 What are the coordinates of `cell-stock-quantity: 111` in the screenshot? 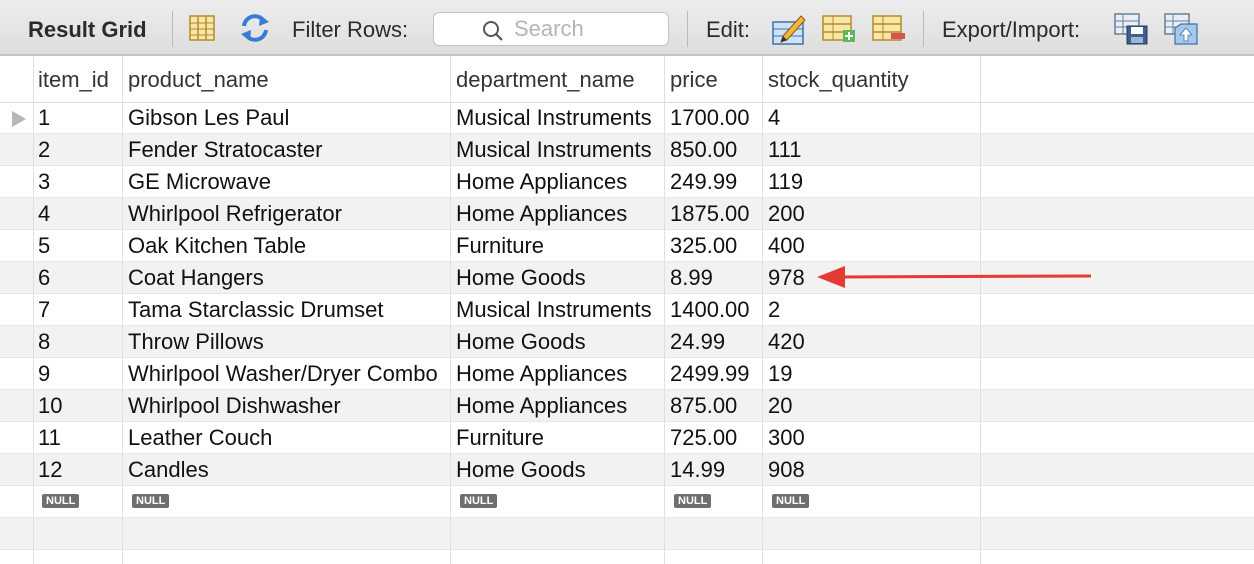 It's located at (784, 150).